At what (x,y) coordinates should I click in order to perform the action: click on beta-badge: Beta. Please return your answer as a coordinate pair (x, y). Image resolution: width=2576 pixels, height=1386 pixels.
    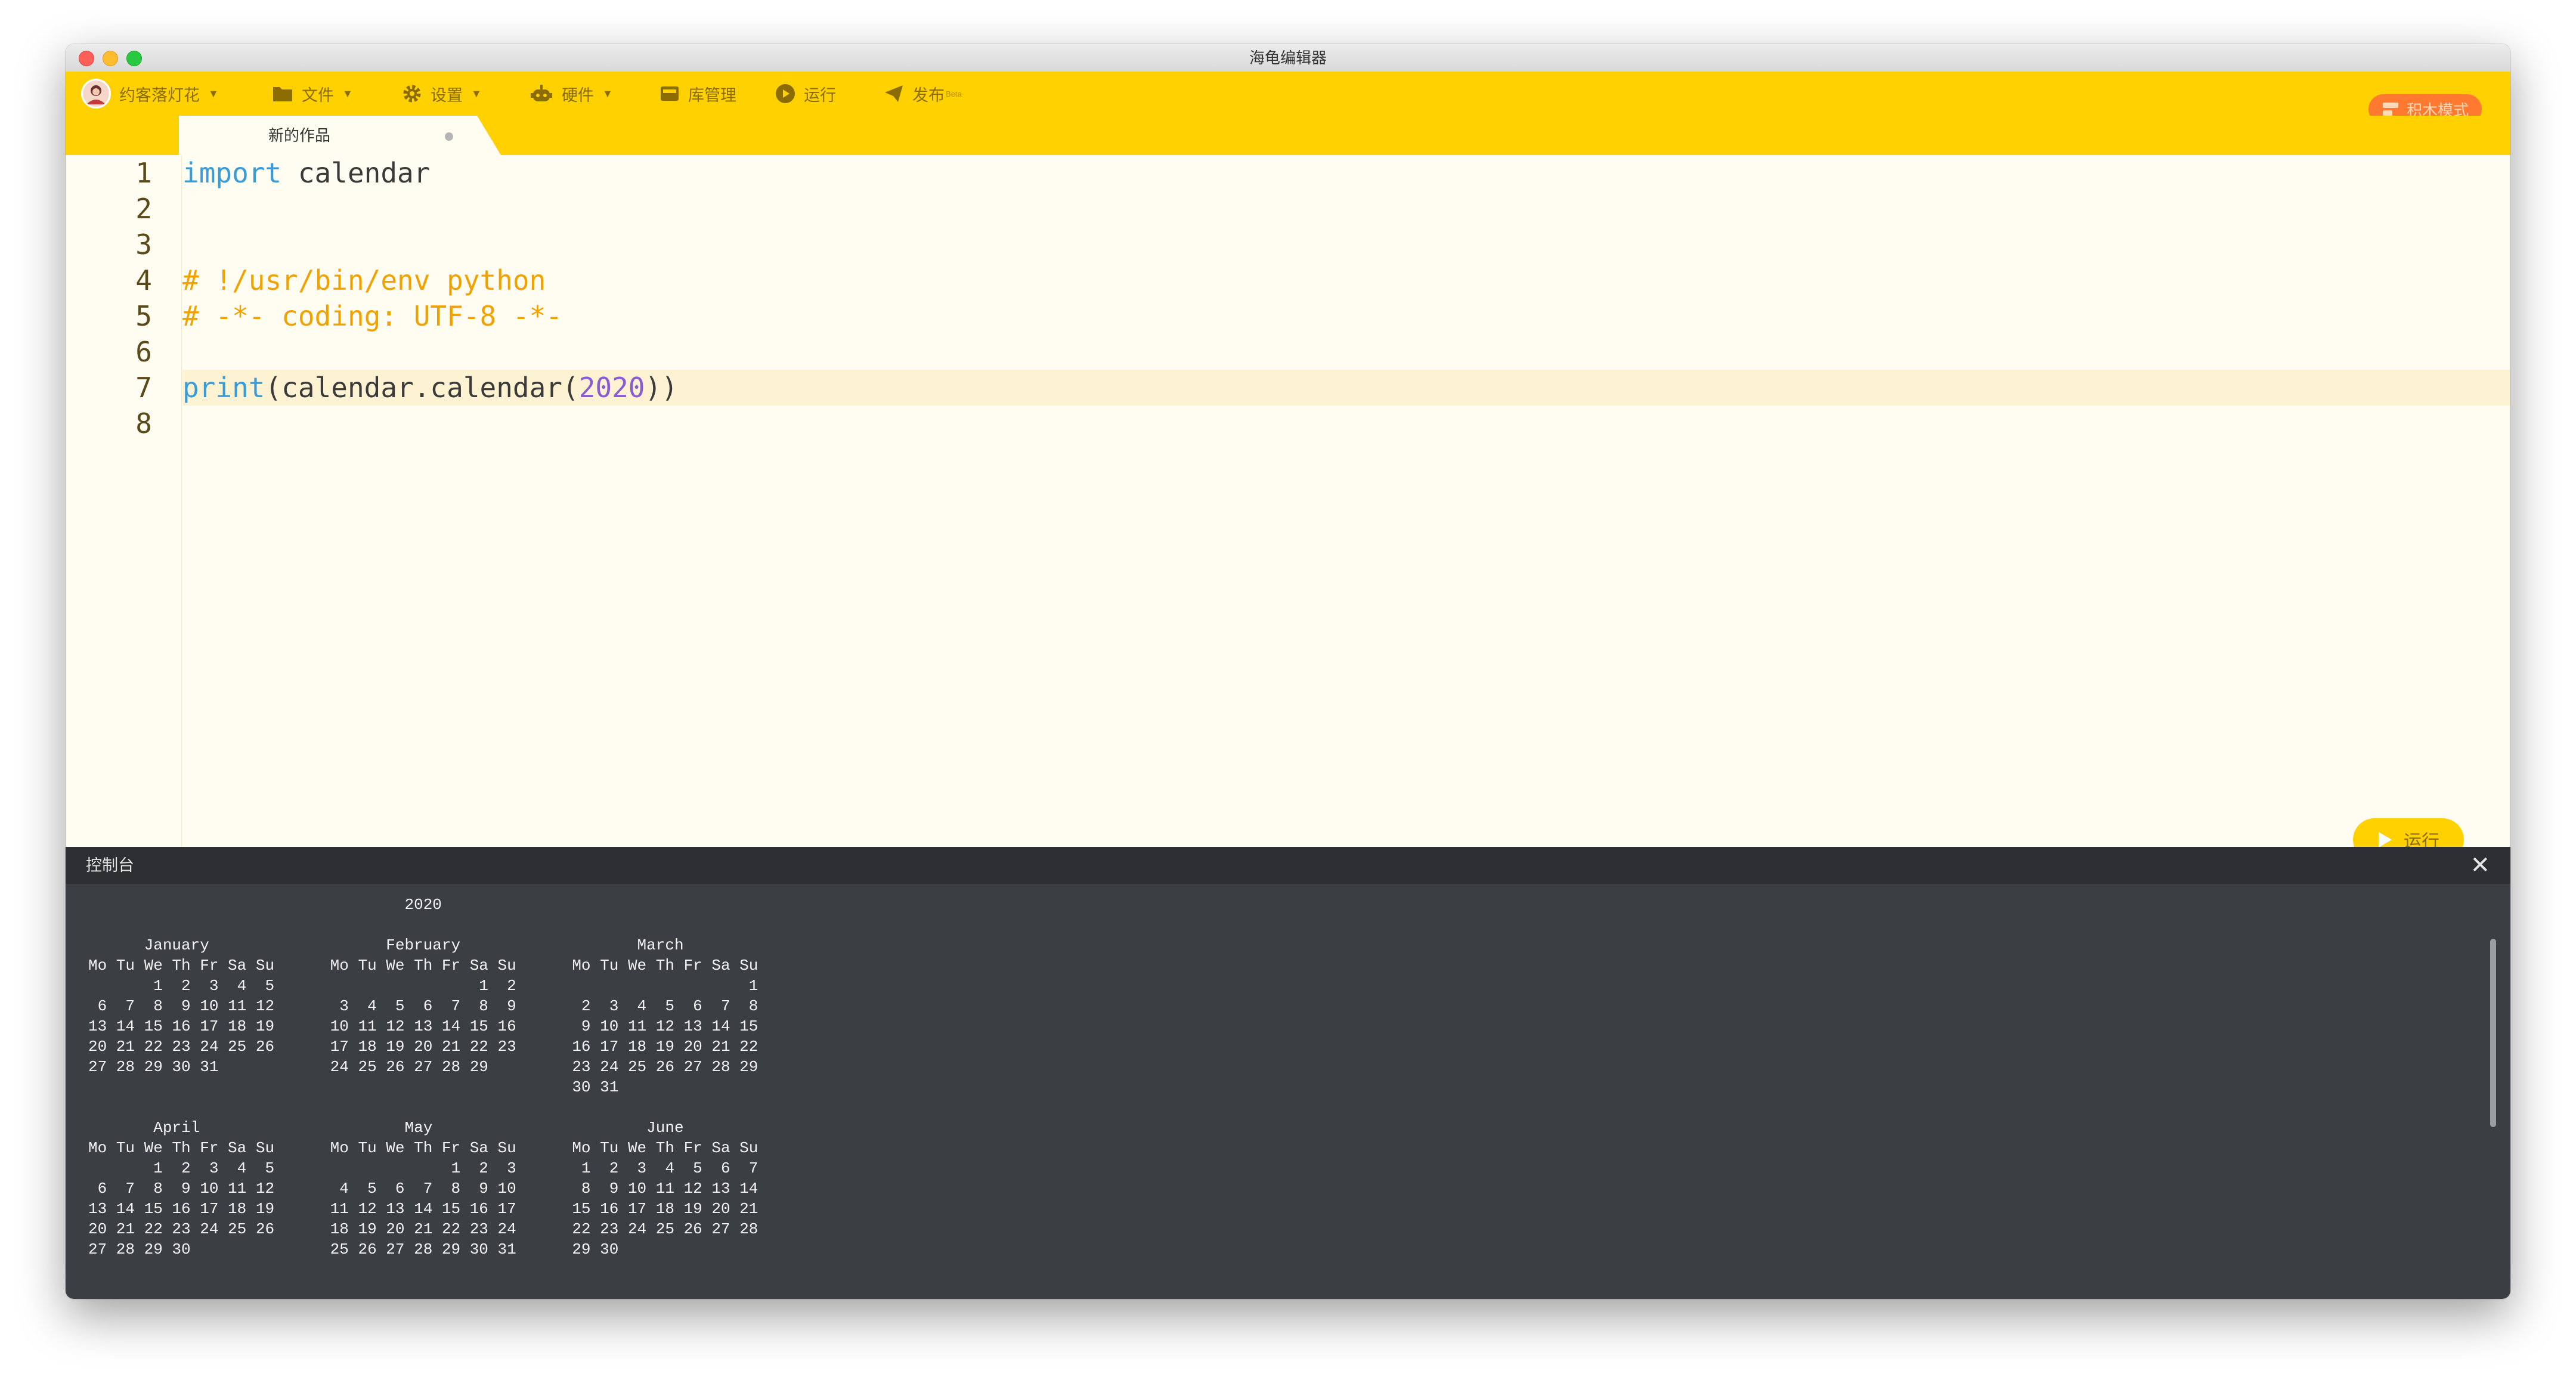
    Looking at the image, I should click on (954, 93).